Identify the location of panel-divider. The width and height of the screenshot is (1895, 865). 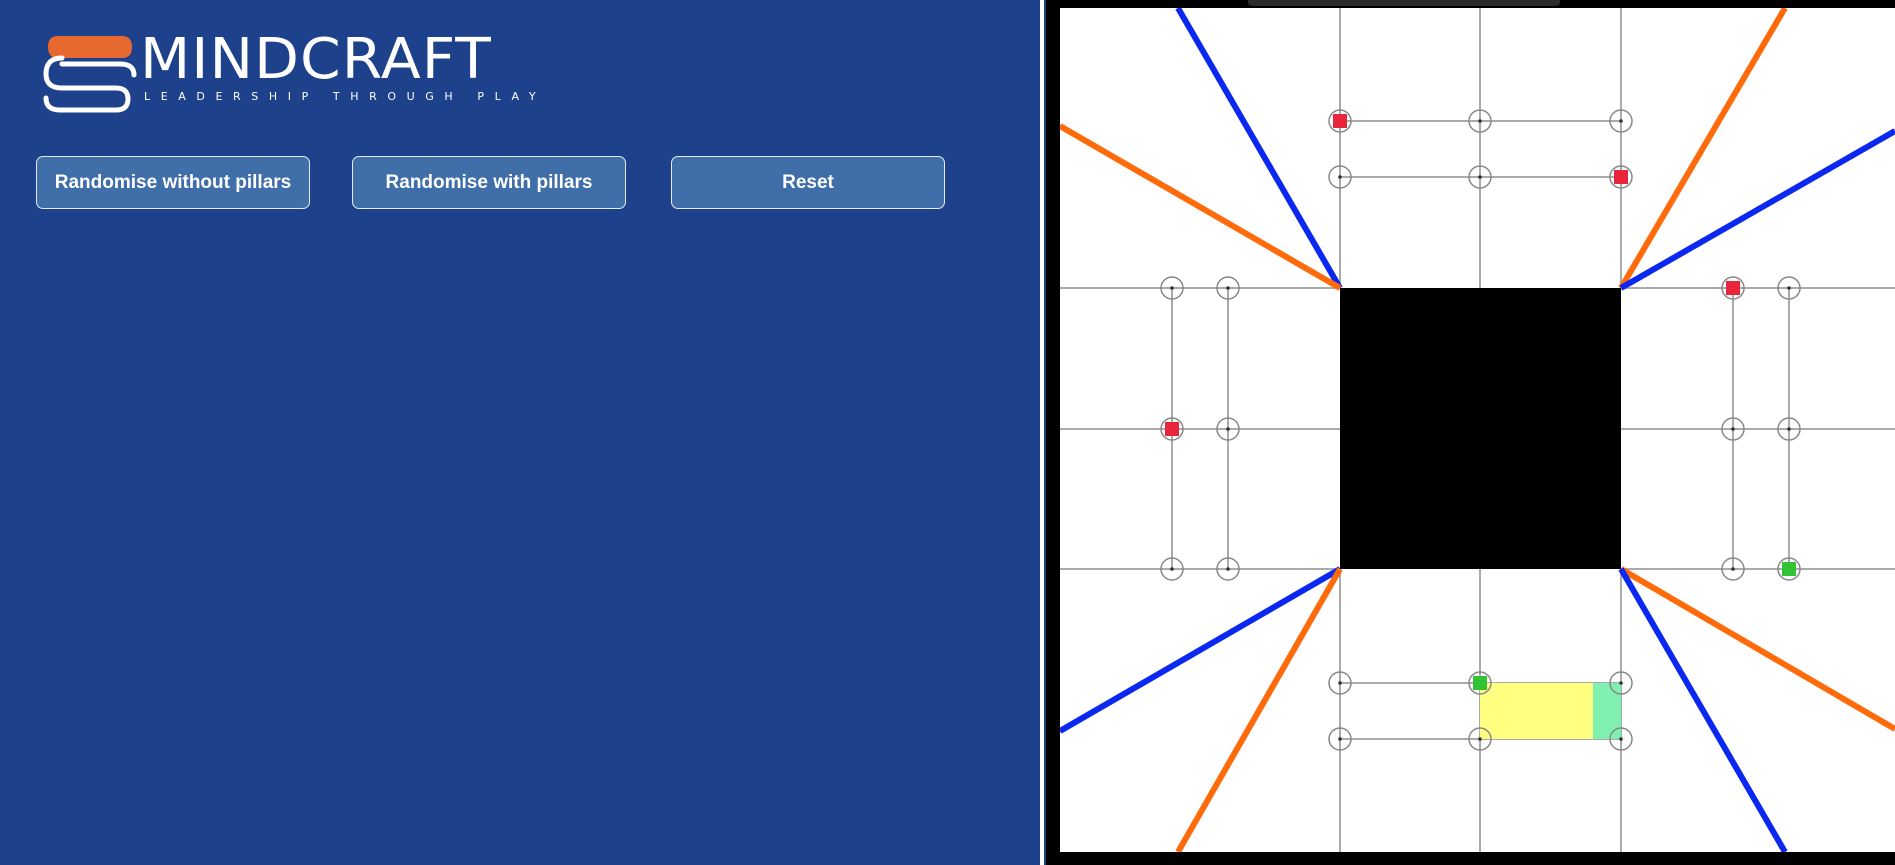
(1042, 432).